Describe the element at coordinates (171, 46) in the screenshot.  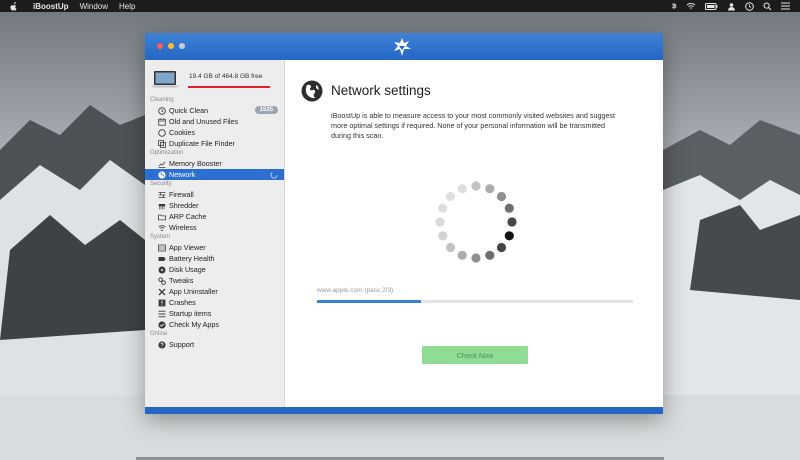
I see `minimize-button` at that location.